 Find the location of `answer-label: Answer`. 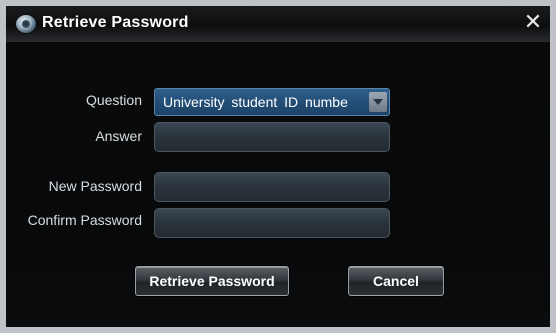

answer-label: Answer is located at coordinates (118, 136).